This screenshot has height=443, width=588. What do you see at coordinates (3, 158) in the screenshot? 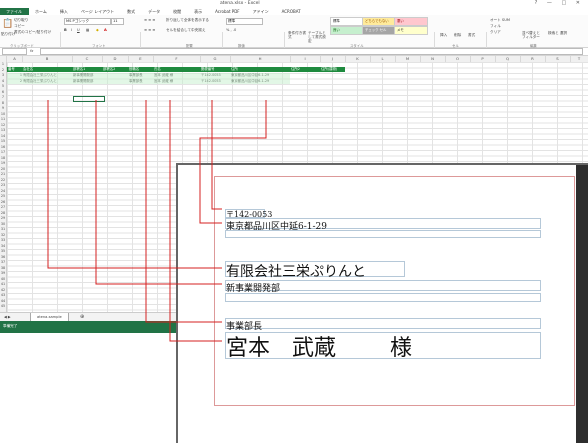
I see `row-number: 18` at bounding box center [3, 158].